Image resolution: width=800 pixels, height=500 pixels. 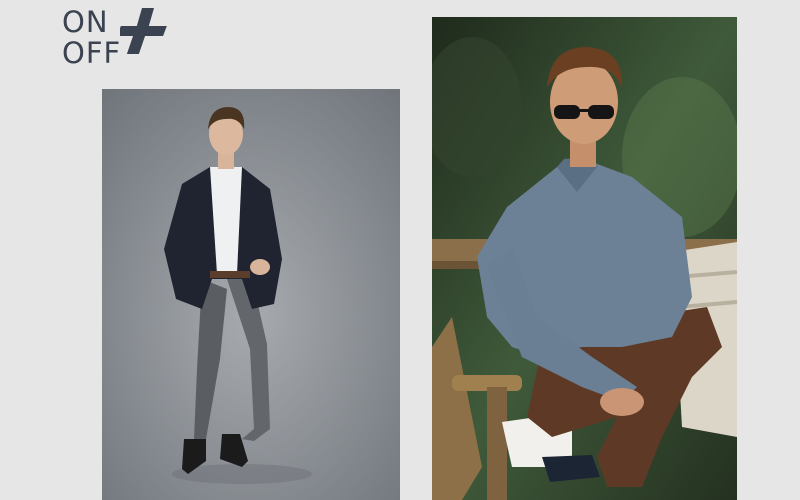 What do you see at coordinates (85, 22) in the screenshot?
I see `logo-word-on: ON` at bounding box center [85, 22].